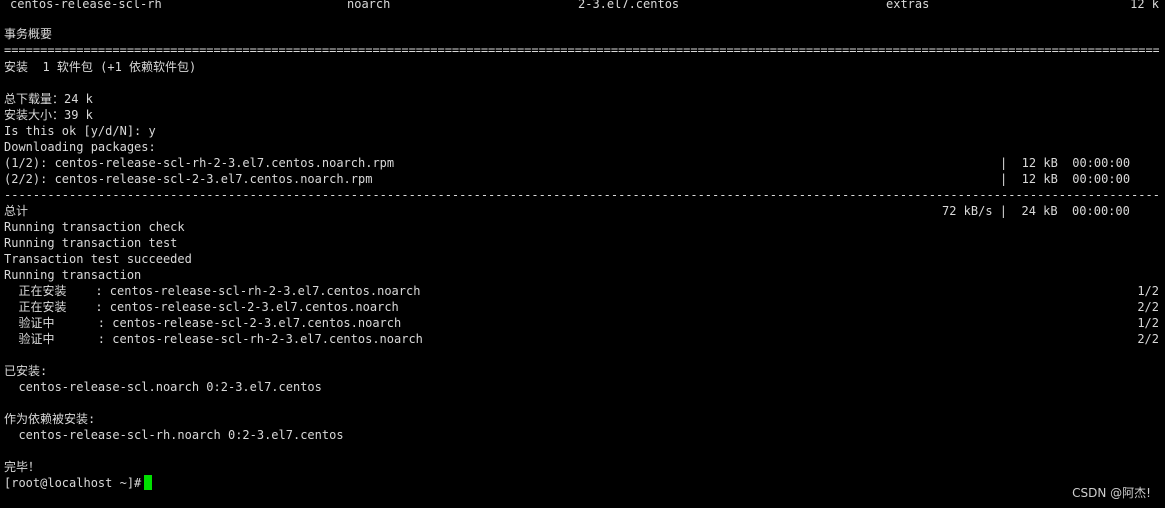 The height and width of the screenshot is (508, 1165). I want to click on total-stats: 72 kB/s | 24 kB 00:00:00, so click(1036, 211).